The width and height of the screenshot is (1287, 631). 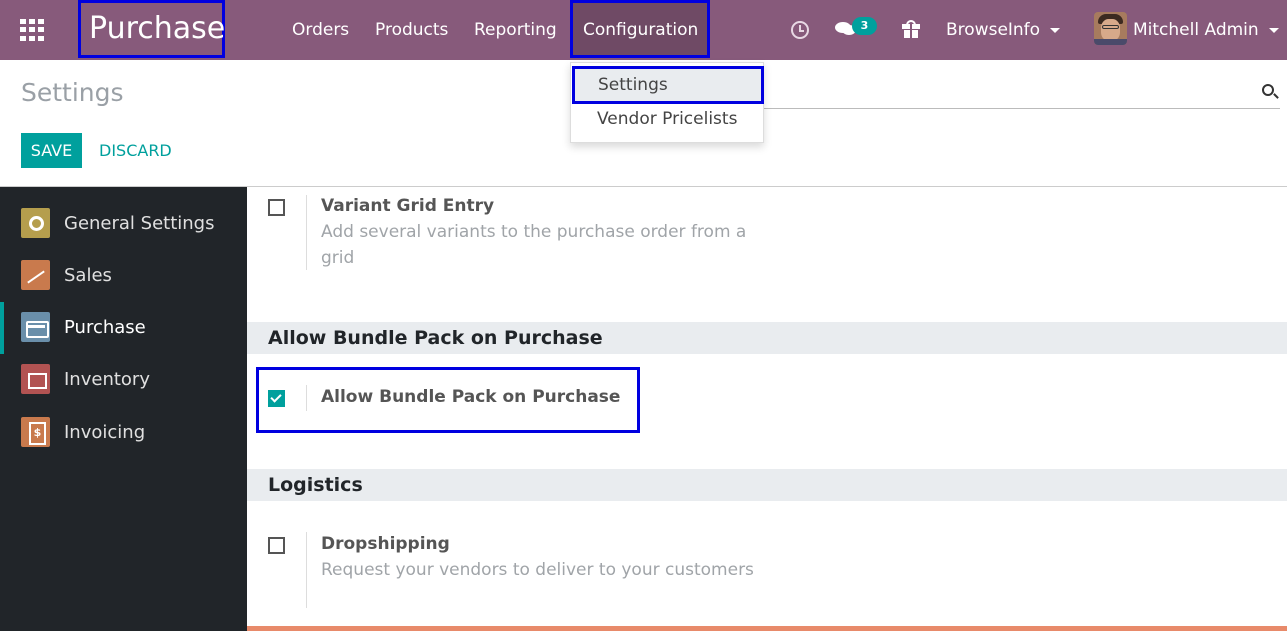 What do you see at coordinates (640, 29) in the screenshot?
I see `menu-configuration: Configuration` at bounding box center [640, 29].